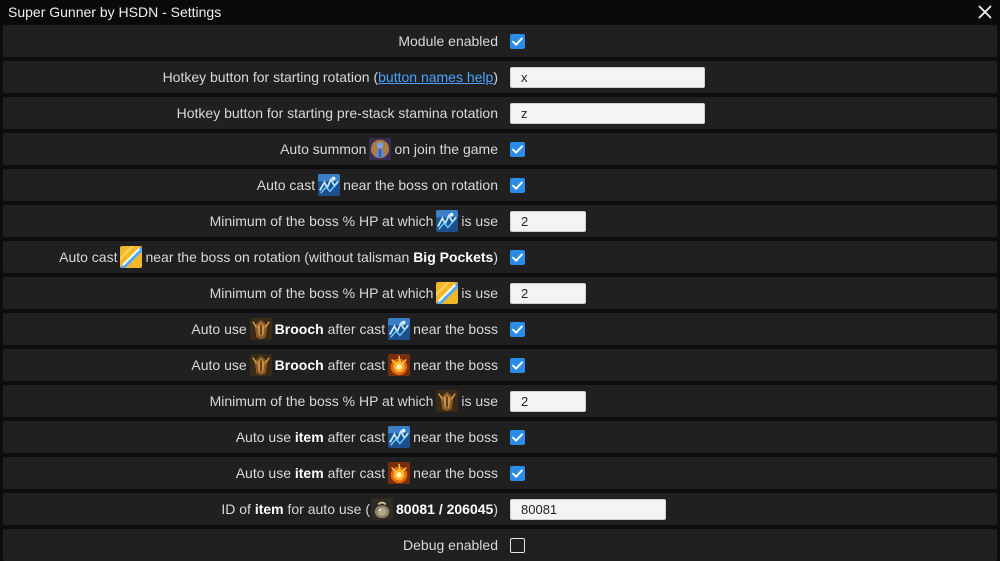  Describe the element at coordinates (500, 221) in the screenshot. I see `setting-row-min-hp-barrage: Minimum of the boss % HP at which is use` at that location.